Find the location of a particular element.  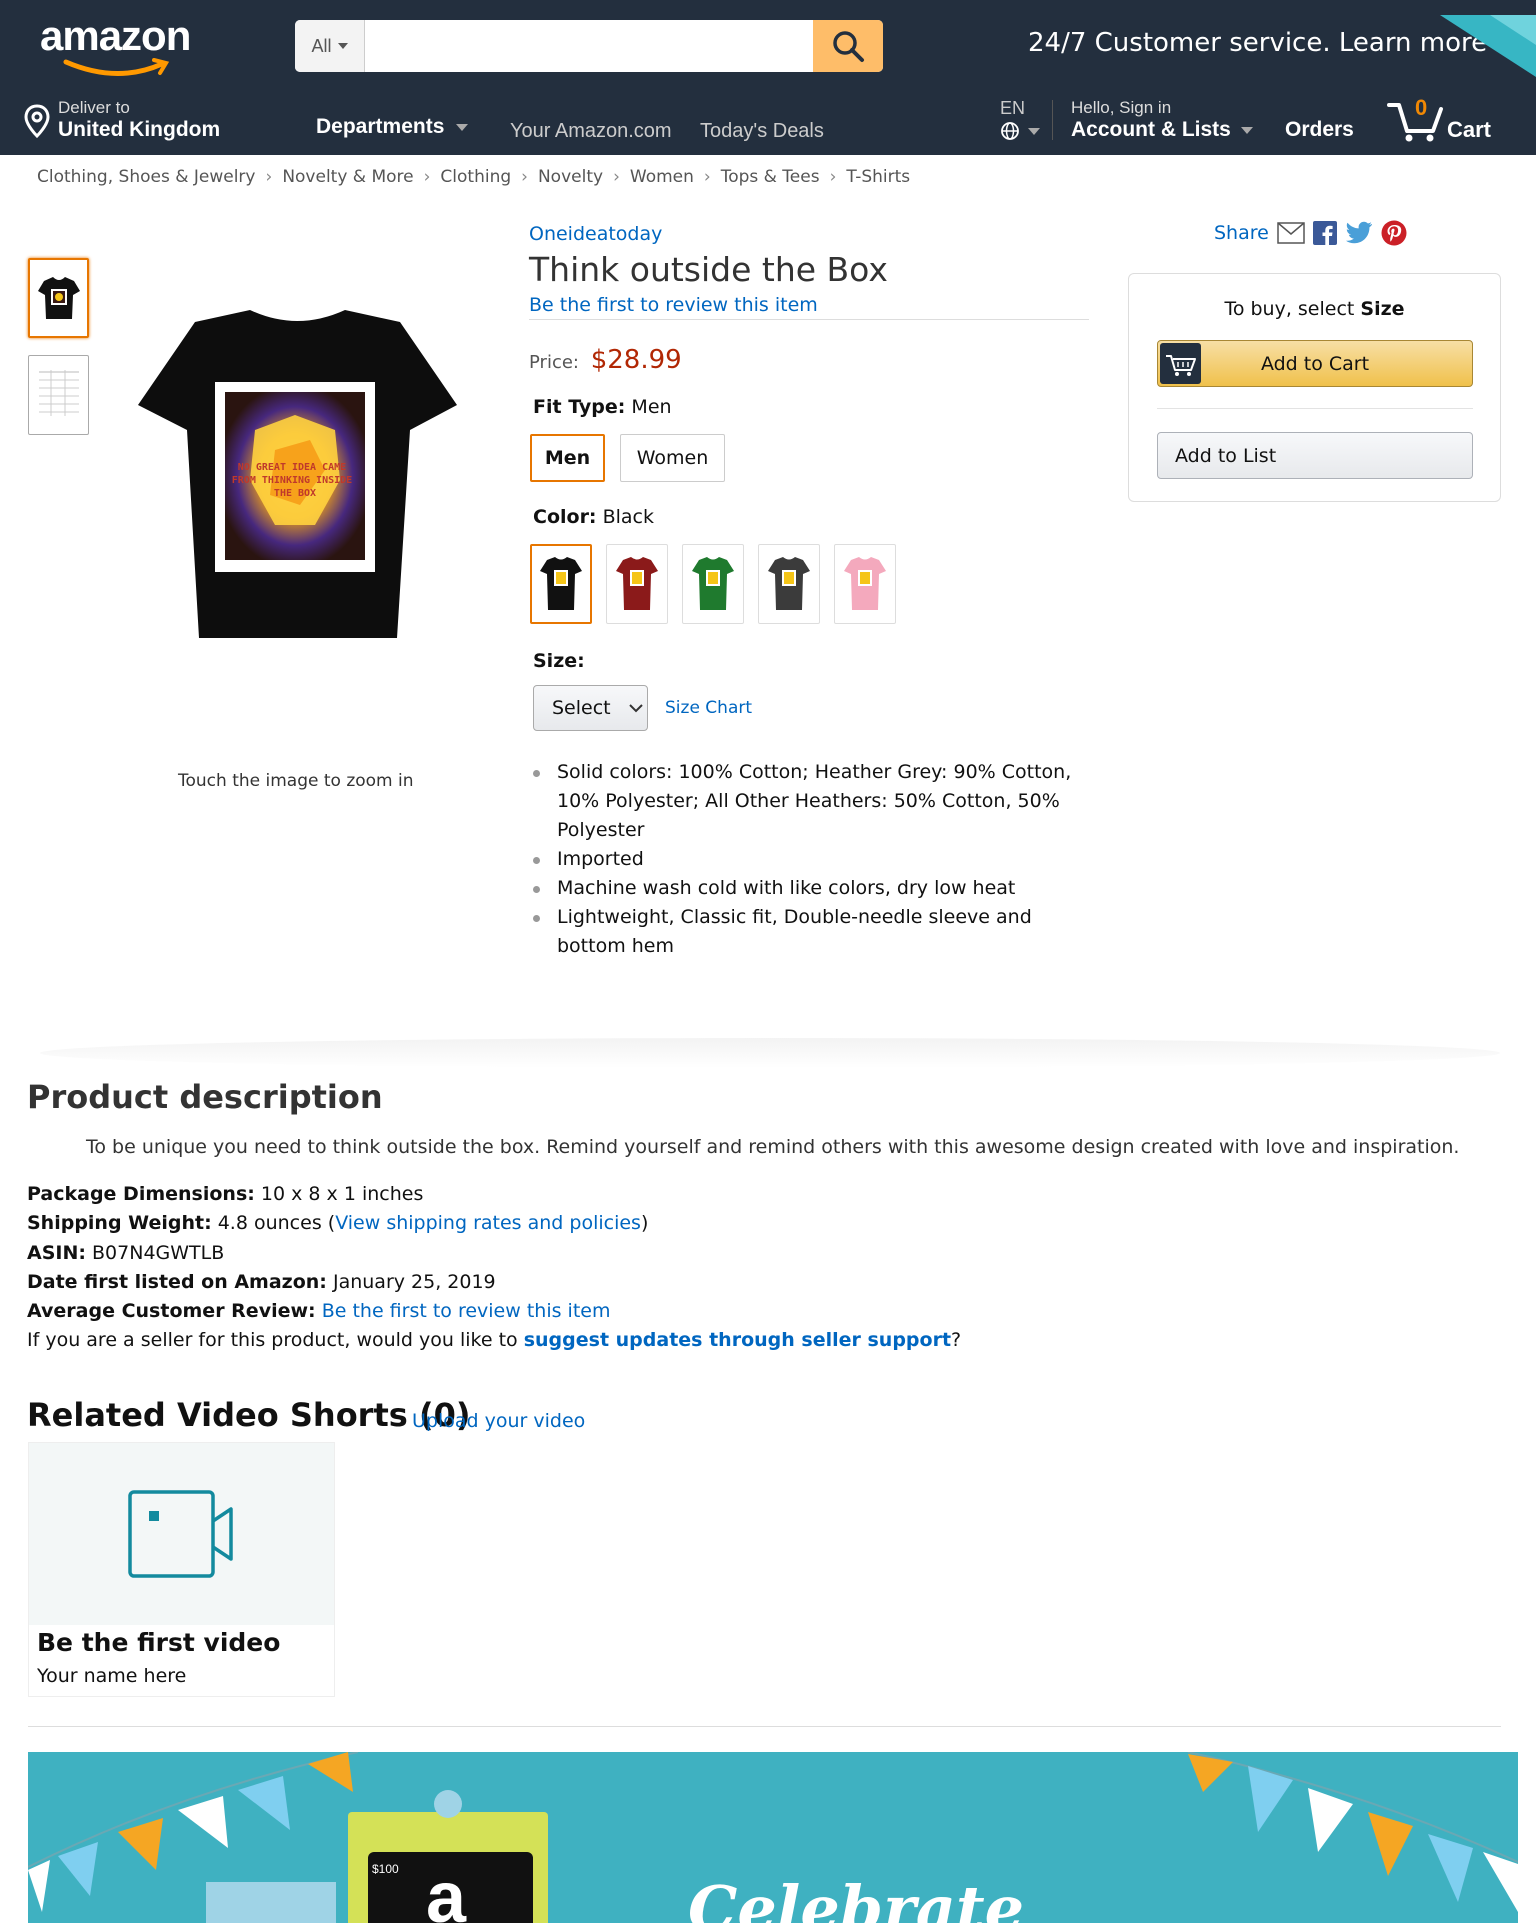

title-divider is located at coordinates (809, 319).